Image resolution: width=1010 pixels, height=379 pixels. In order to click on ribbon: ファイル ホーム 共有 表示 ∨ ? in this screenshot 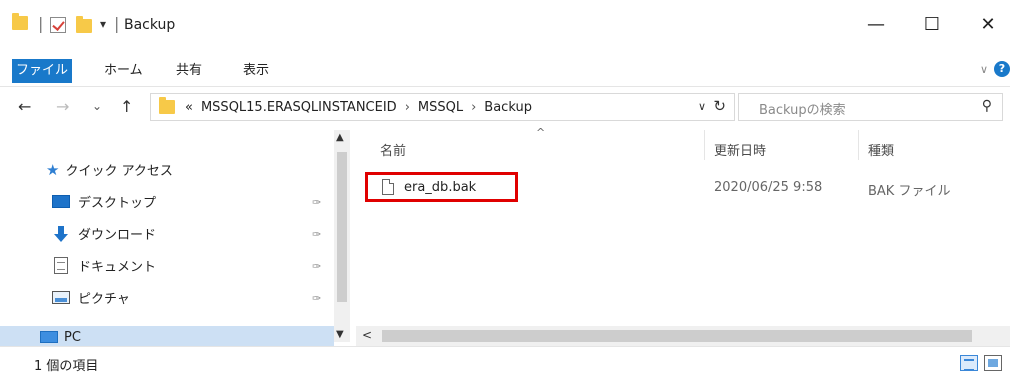, I will do `click(505, 69)`.